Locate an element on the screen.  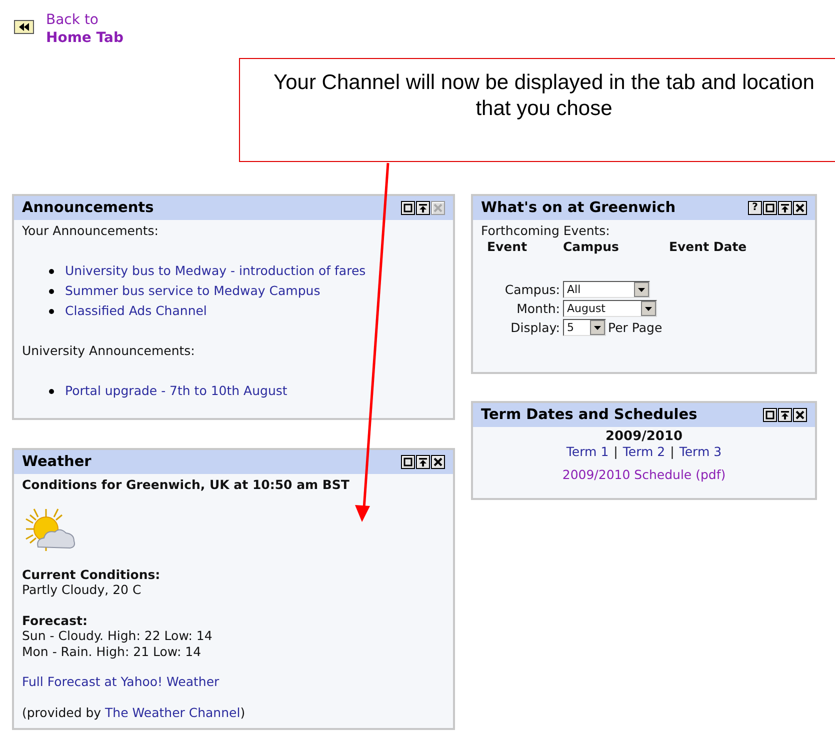
conditions-heading: Conditions for Greenwich, UK at 10:50 am BST is located at coordinates (186, 484).